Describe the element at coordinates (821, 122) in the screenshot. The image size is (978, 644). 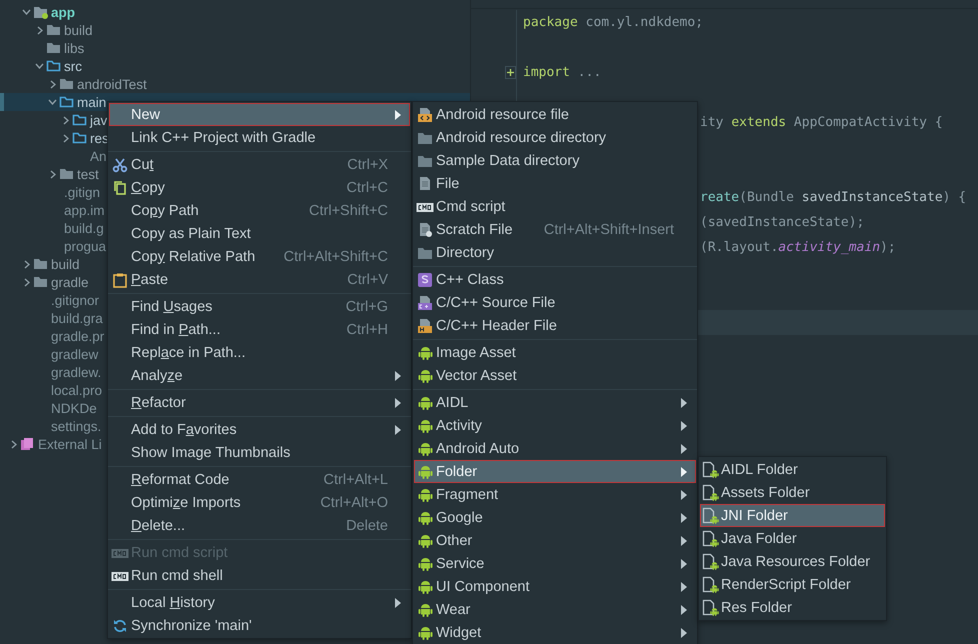
I see `code-line: ity extends AppCompatActivity {` at that location.